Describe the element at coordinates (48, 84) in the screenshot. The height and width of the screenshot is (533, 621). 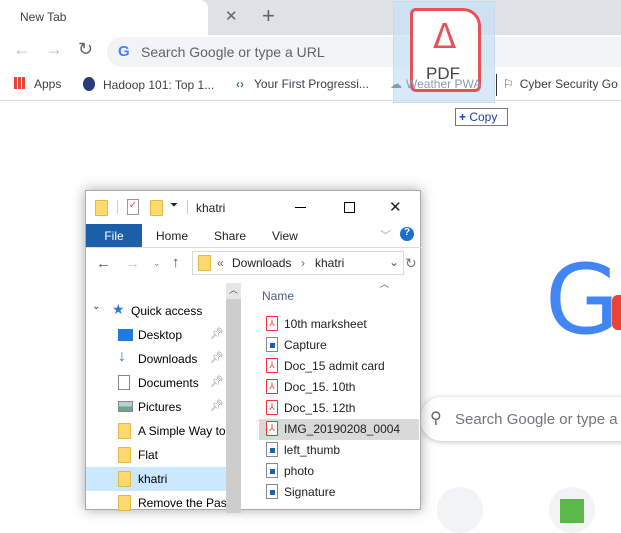
I see `bookmark-label: Apps` at that location.